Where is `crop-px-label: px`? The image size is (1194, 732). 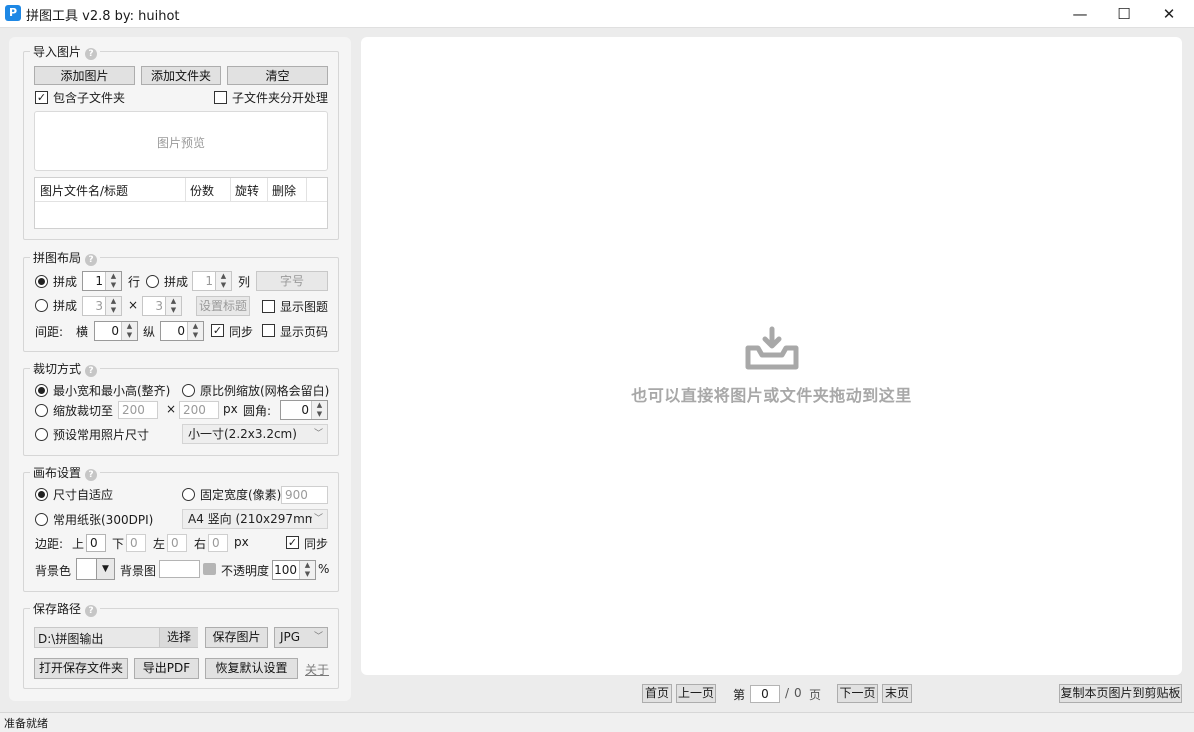 crop-px-label: px is located at coordinates (230, 409).